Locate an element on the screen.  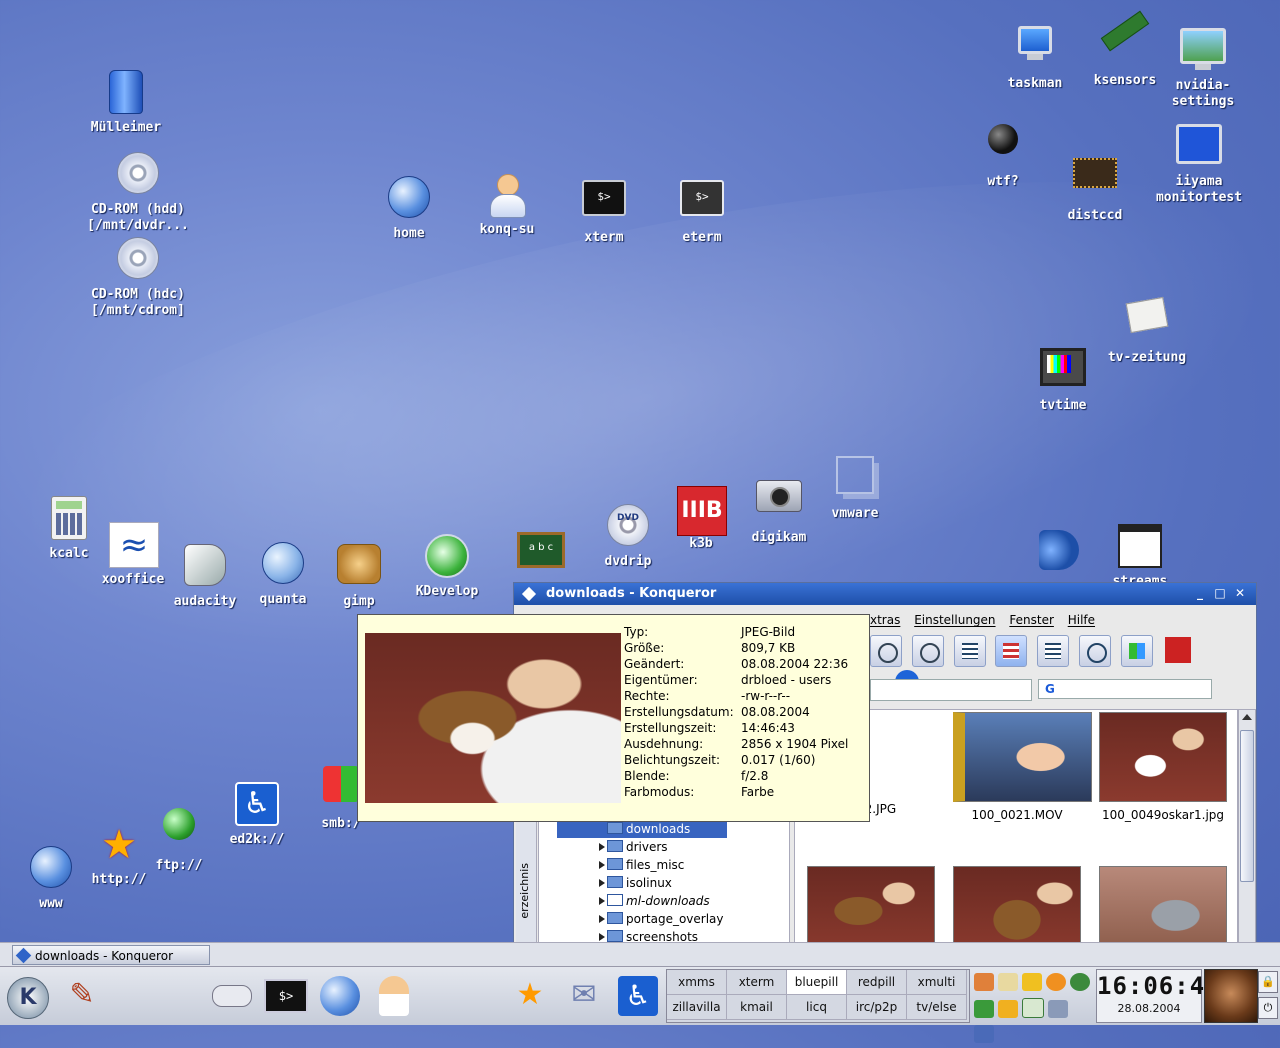
property-value: 2856 x 1904 Pixel is located at coordinates (795, 744).